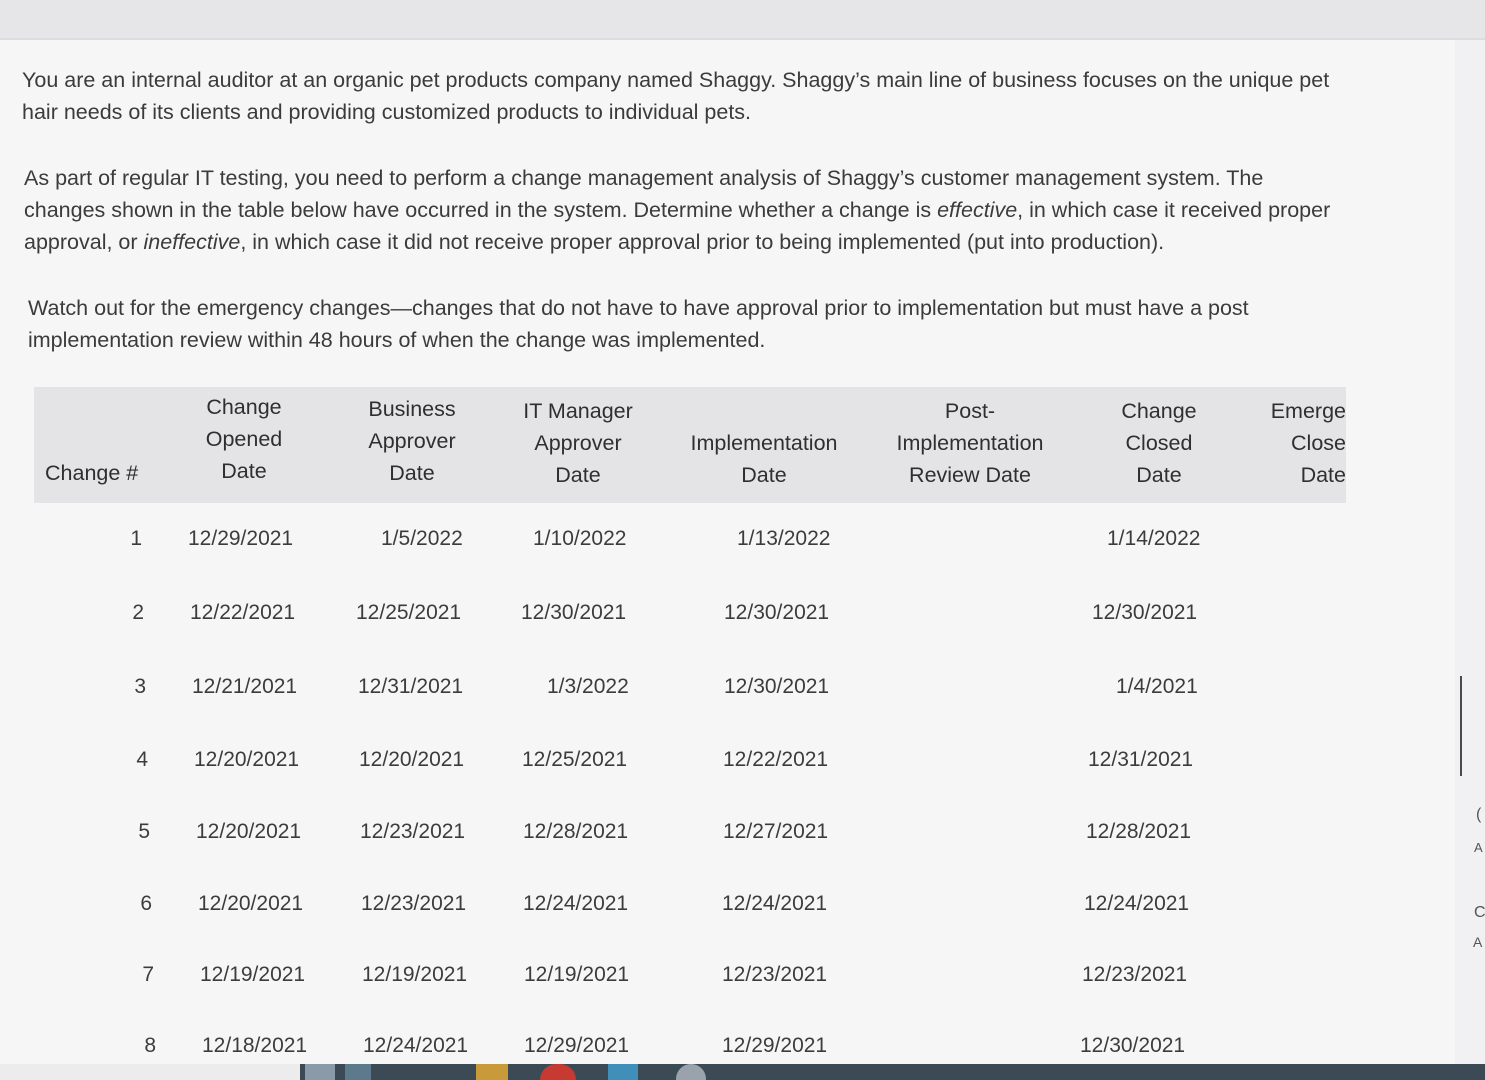 The image size is (1485, 1080). Describe the element at coordinates (588, 686) in the screenshot. I see `it-manager-approver-date: 1/3/2022` at that location.